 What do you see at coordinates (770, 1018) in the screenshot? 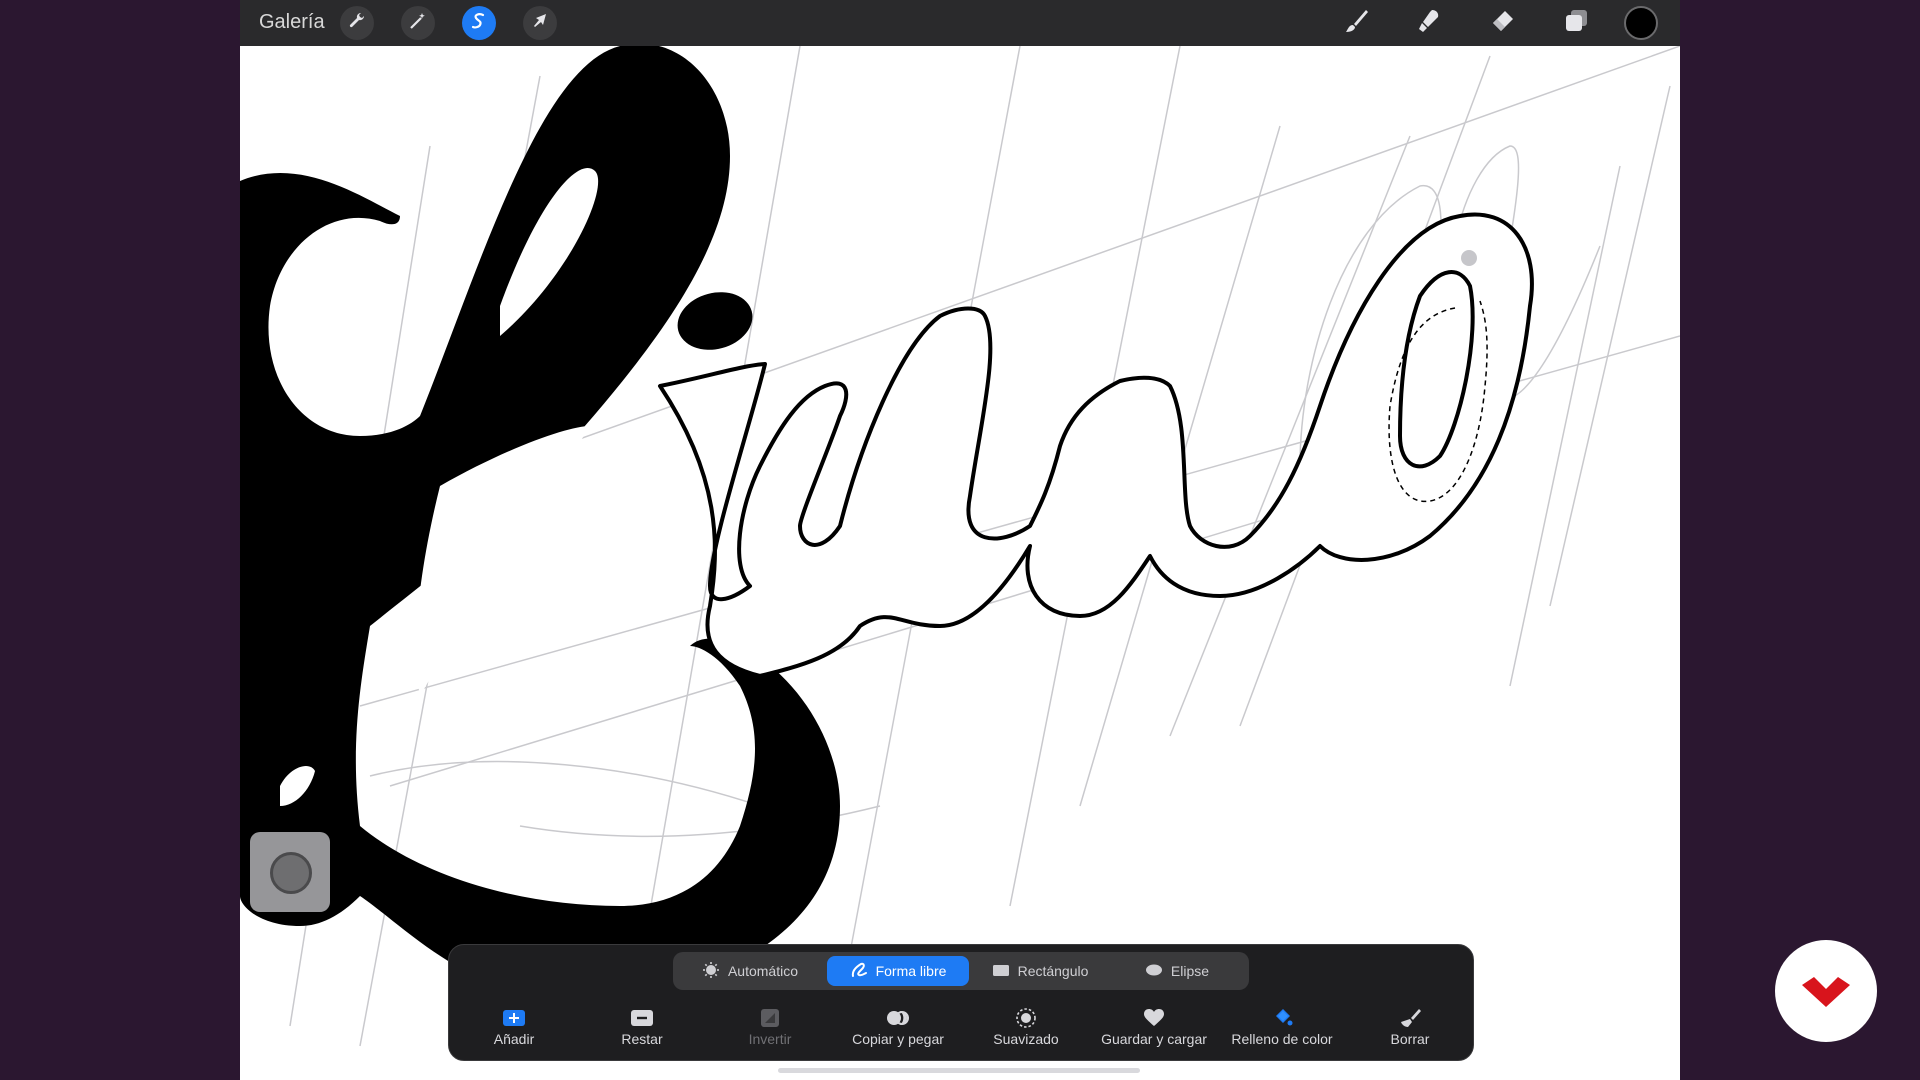
I see `invert-icon` at bounding box center [770, 1018].